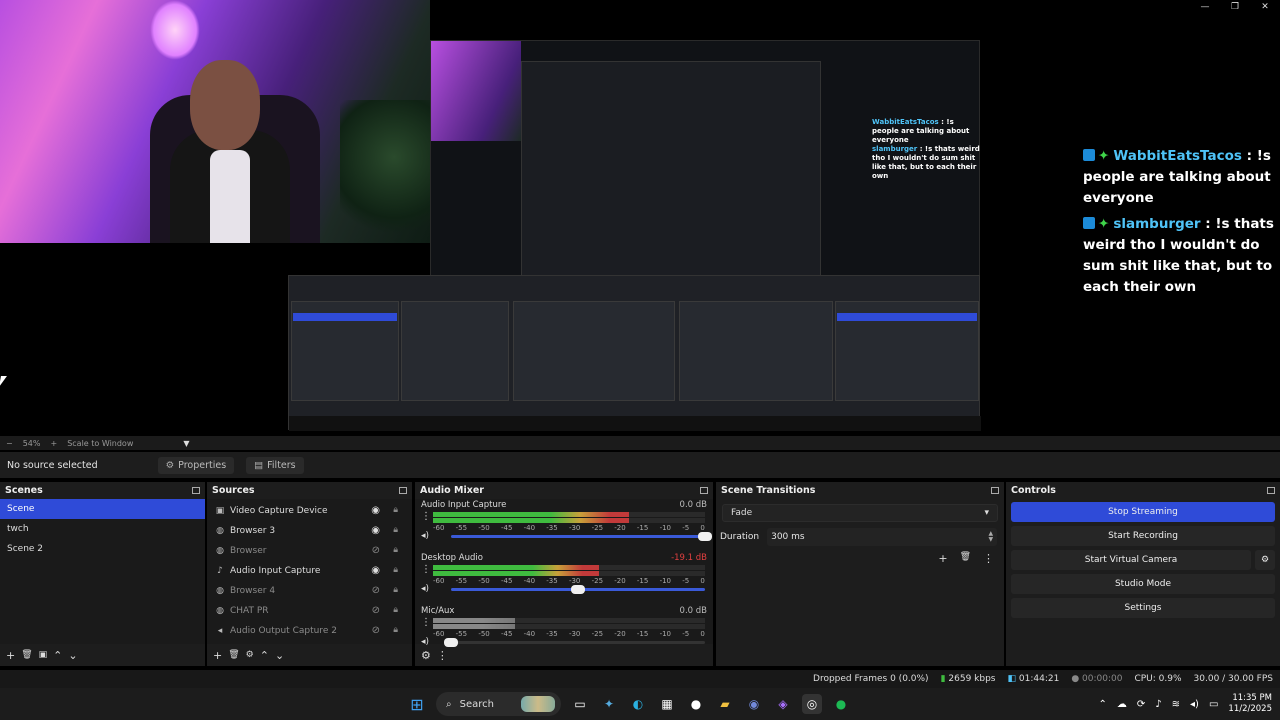 Image resolution: width=1280 pixels, height=720 pixels. Describe the element at coordinates (309, 511) in the screenshot. I see `source-item: ▣ Video Capture Device ◉ 🔒︎` at that location.